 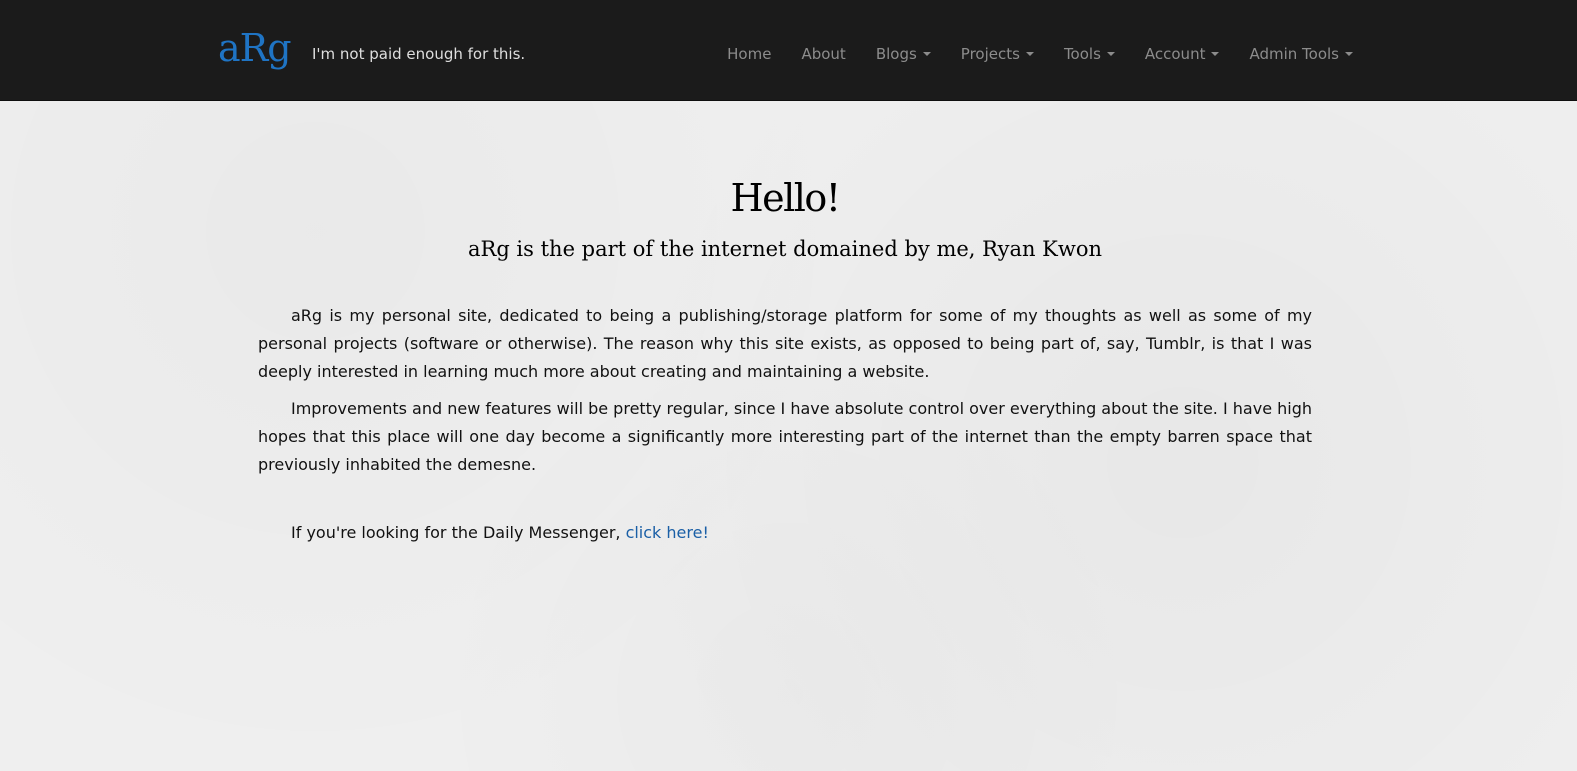 What do you see at coordinates (419, 54) in the screenshot?
I see `site-tagline: I'm not paid enough for this.` at bounding box center [419, 54].